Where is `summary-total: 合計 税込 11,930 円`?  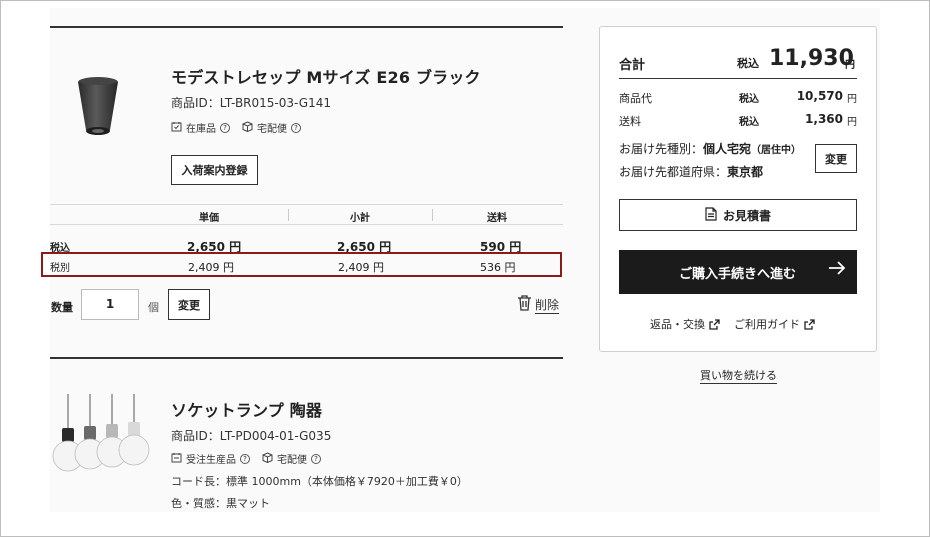 summary-total: 合計 税込 11,930 円 is located at coordinates (738, 62).